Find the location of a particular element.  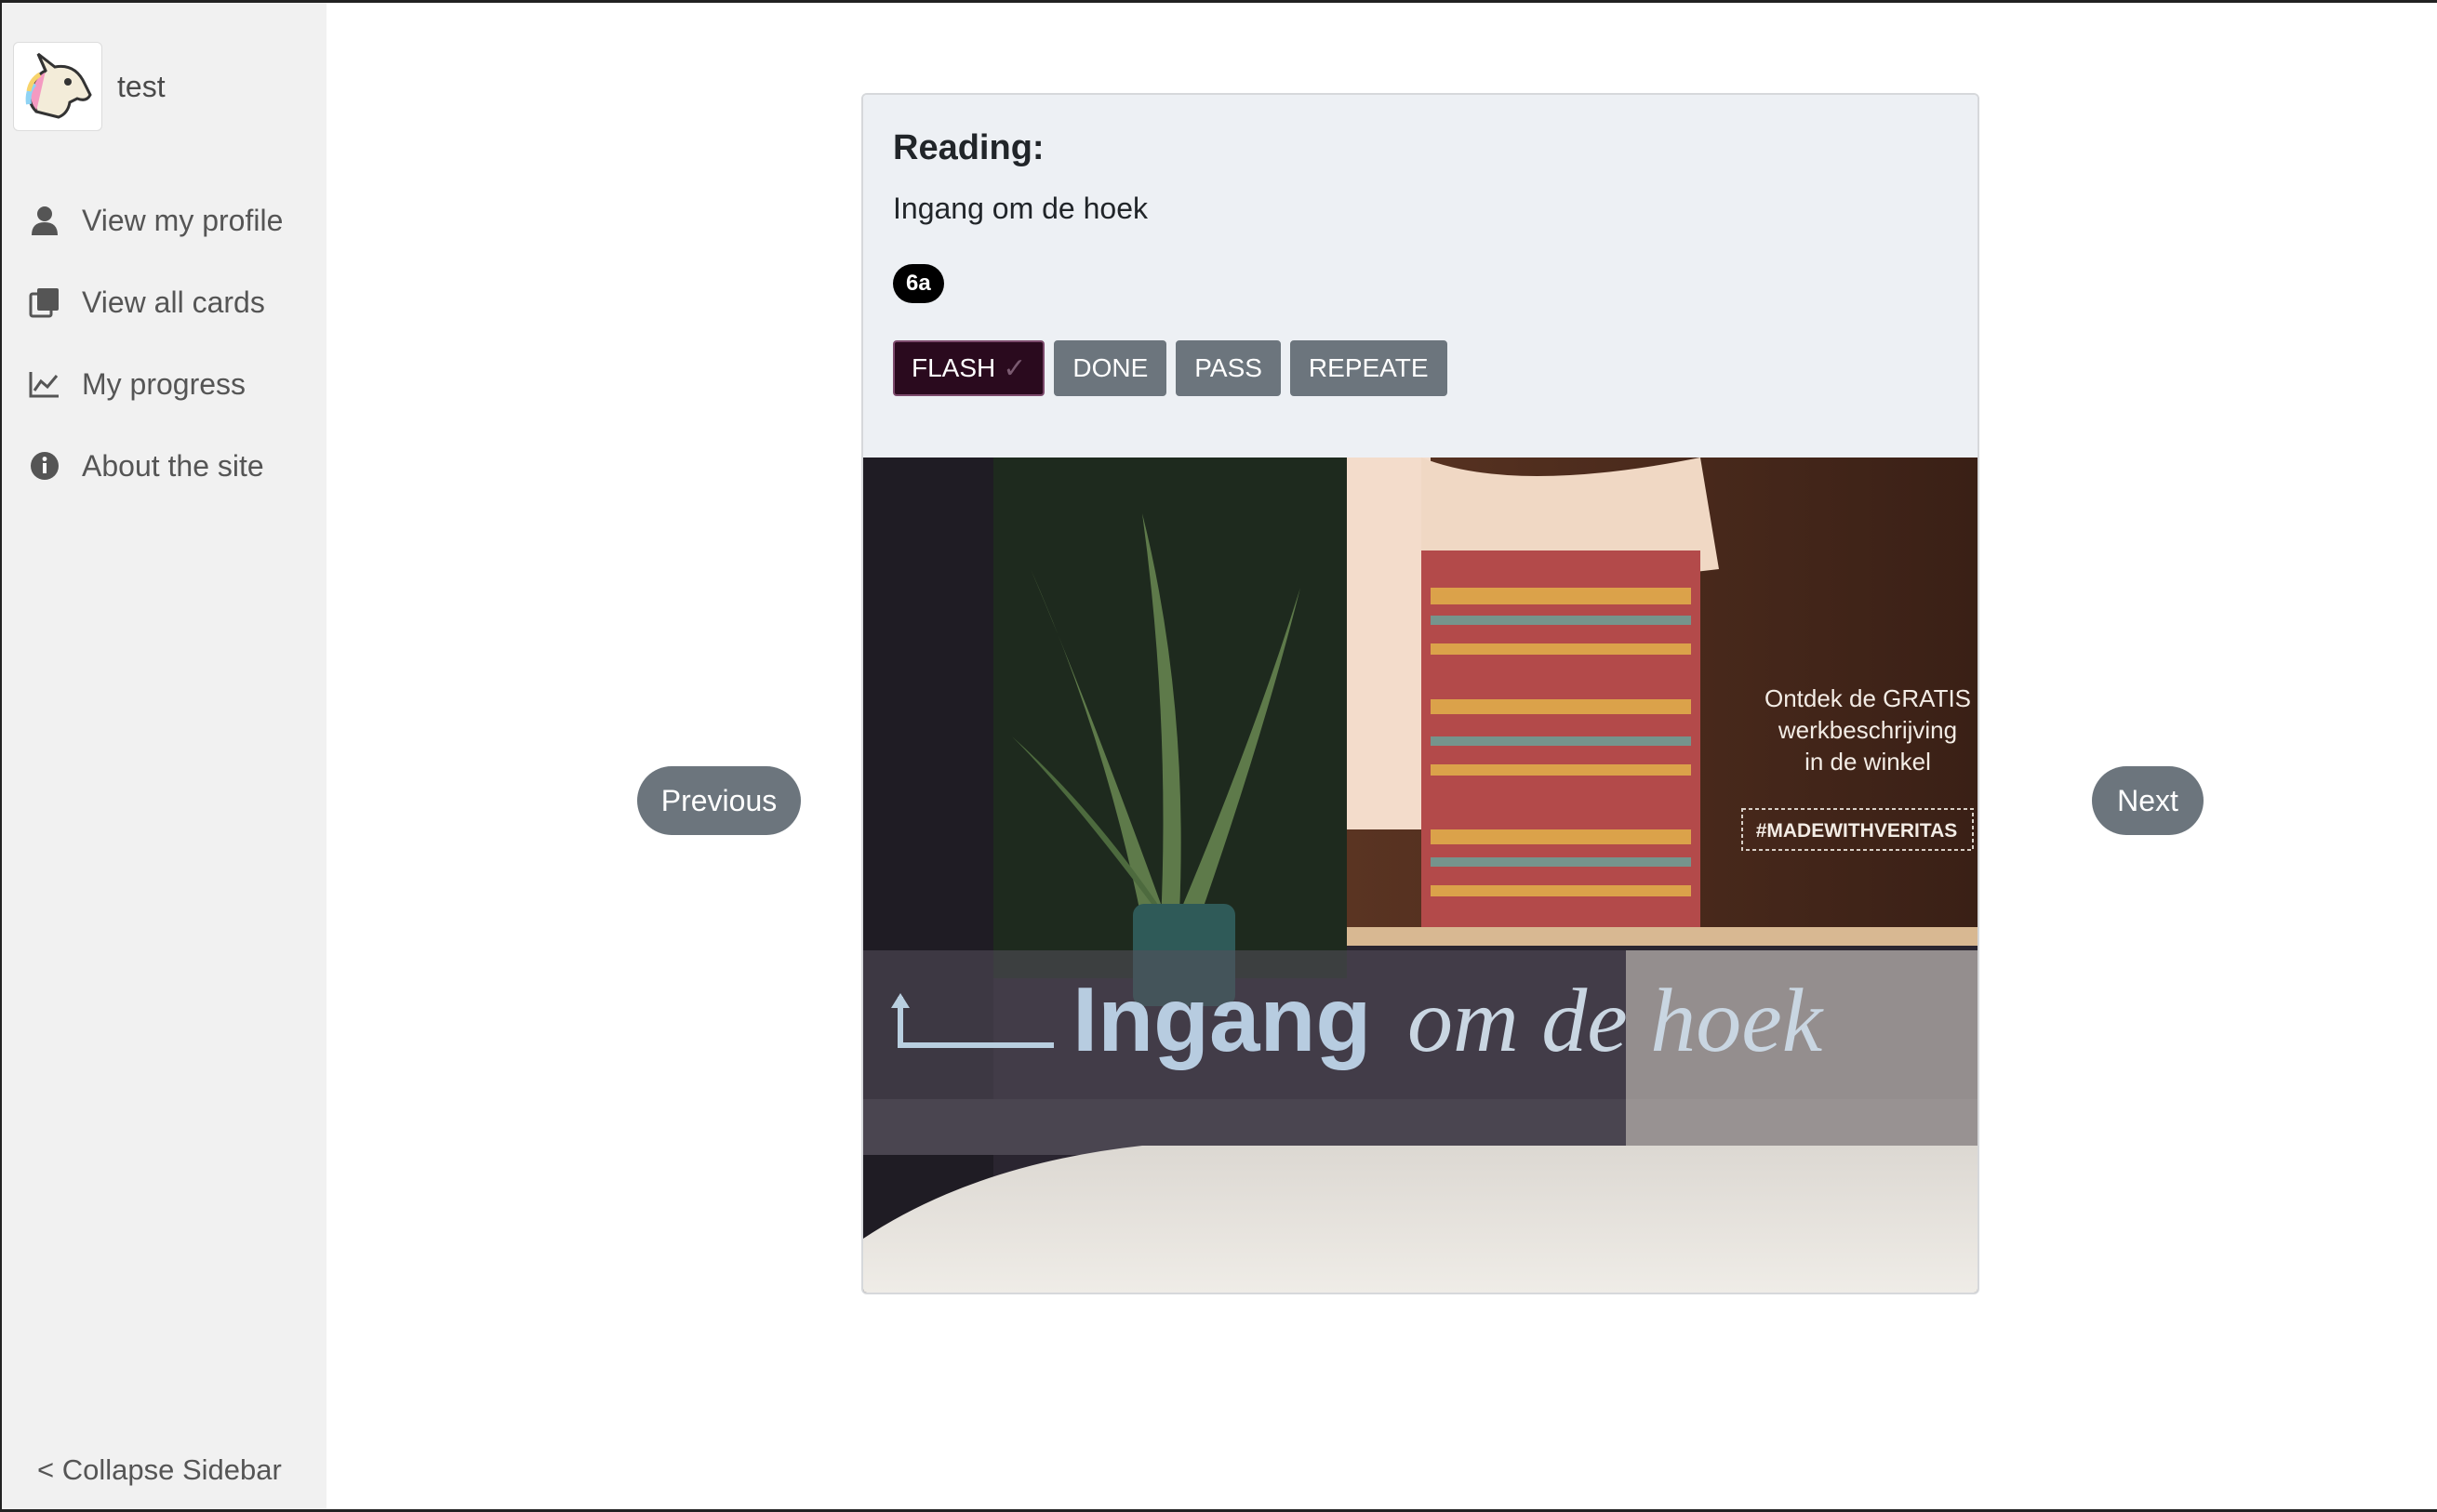

cards-icon is located at coordinates (44, 302).